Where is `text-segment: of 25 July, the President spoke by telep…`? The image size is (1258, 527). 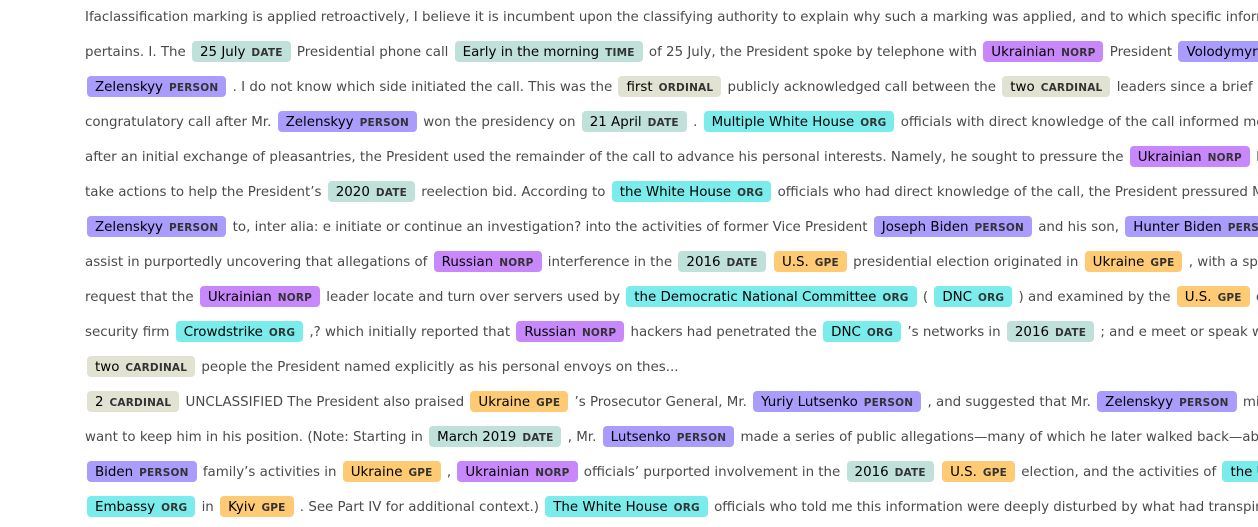
text-segment: of 25 July, the President spoke by telep… is located at coordinates (813, 52).